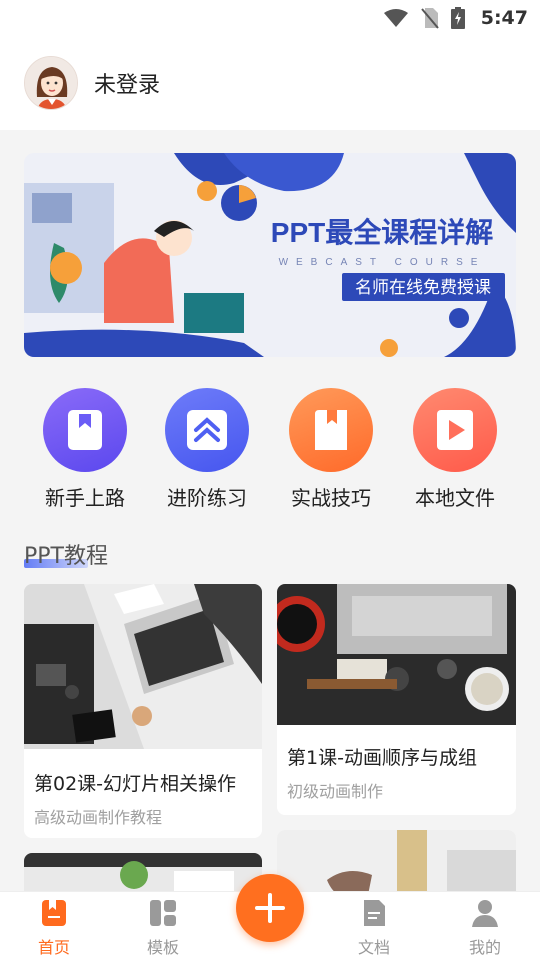 This screenshot has width=540, height=960. Describe the element at coordinates (207, 430) in the screenshot. I see `chevron-up-icon` at that location.